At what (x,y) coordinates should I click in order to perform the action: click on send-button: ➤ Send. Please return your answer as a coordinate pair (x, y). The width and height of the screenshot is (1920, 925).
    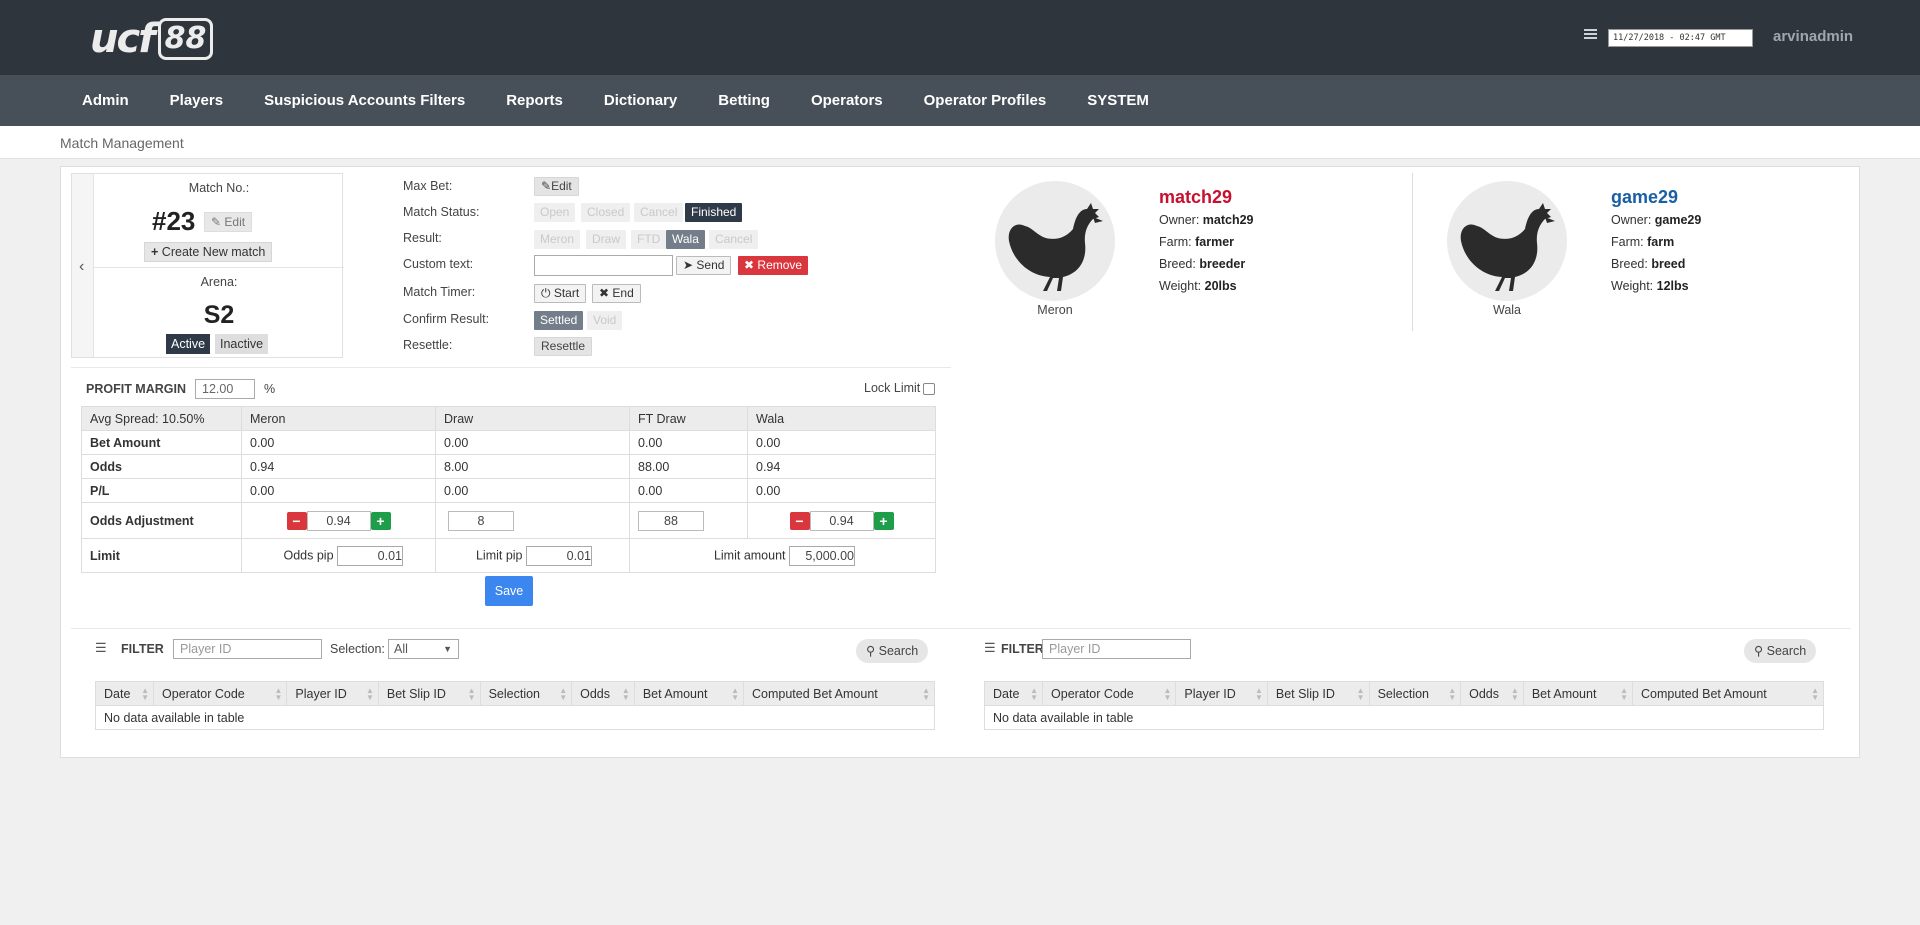
    Looking at the image, I should click on (704, 265).